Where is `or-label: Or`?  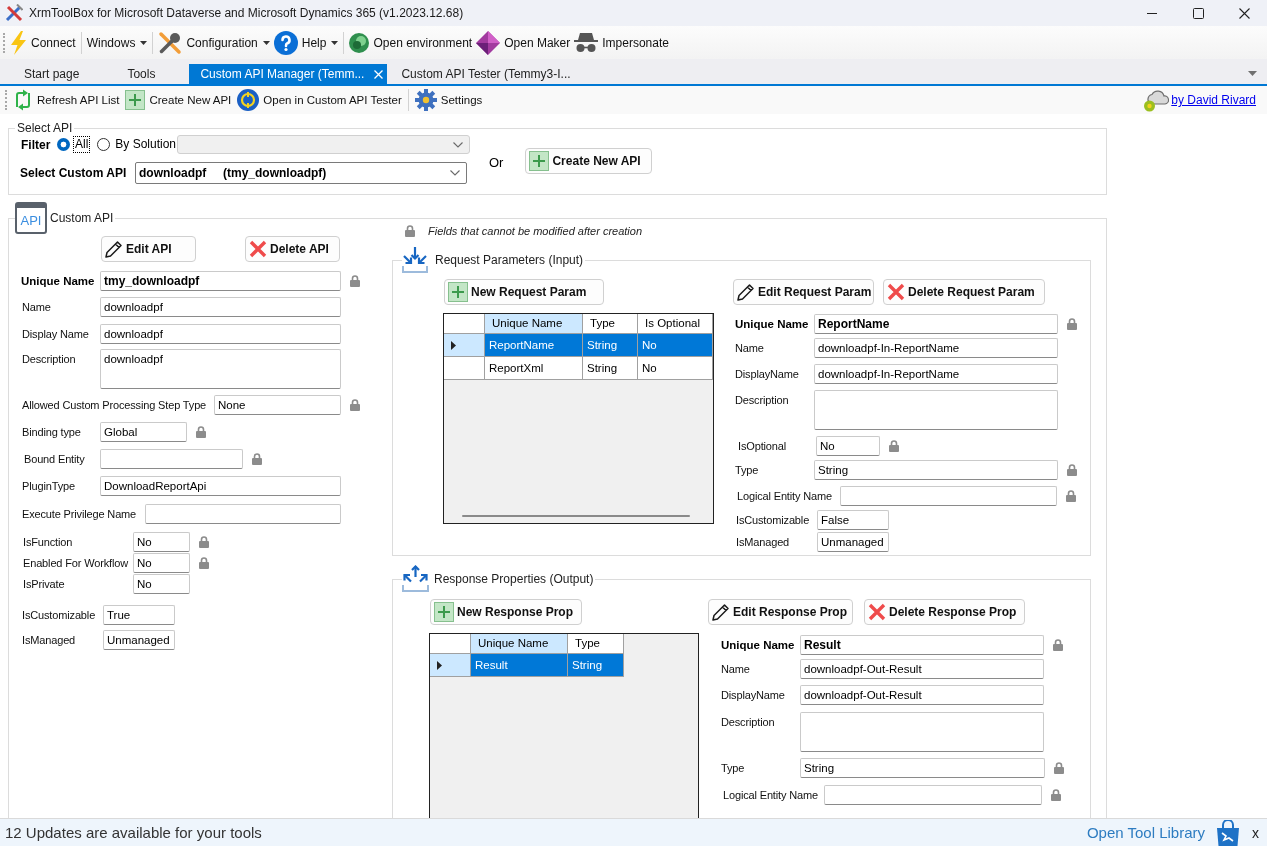 or-label: Or is located at coordinates (496, 162).